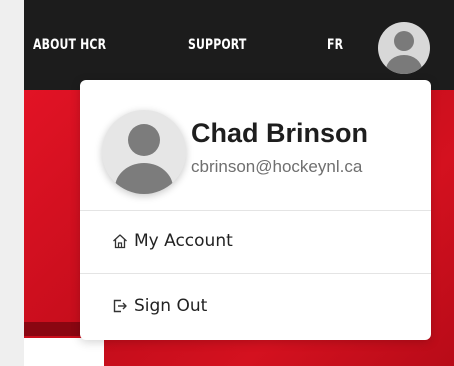 The image size is (454, 366). What do you see at coordinates (183, 241) in the screenshot?
I see `menu-item-label: My Account` at bounding box center [183, 241].